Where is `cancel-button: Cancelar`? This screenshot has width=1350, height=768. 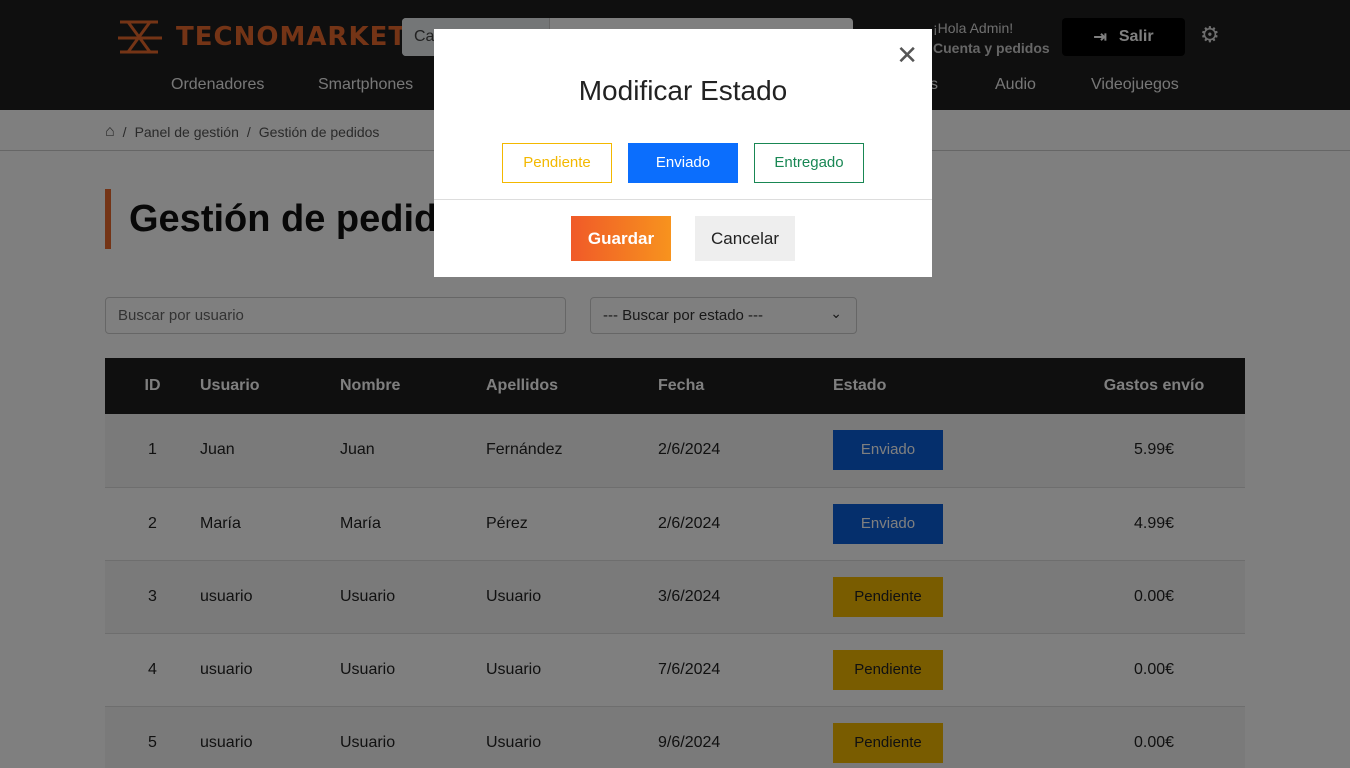 cancel-button: Cancelar is located at coordinates (745, 238).